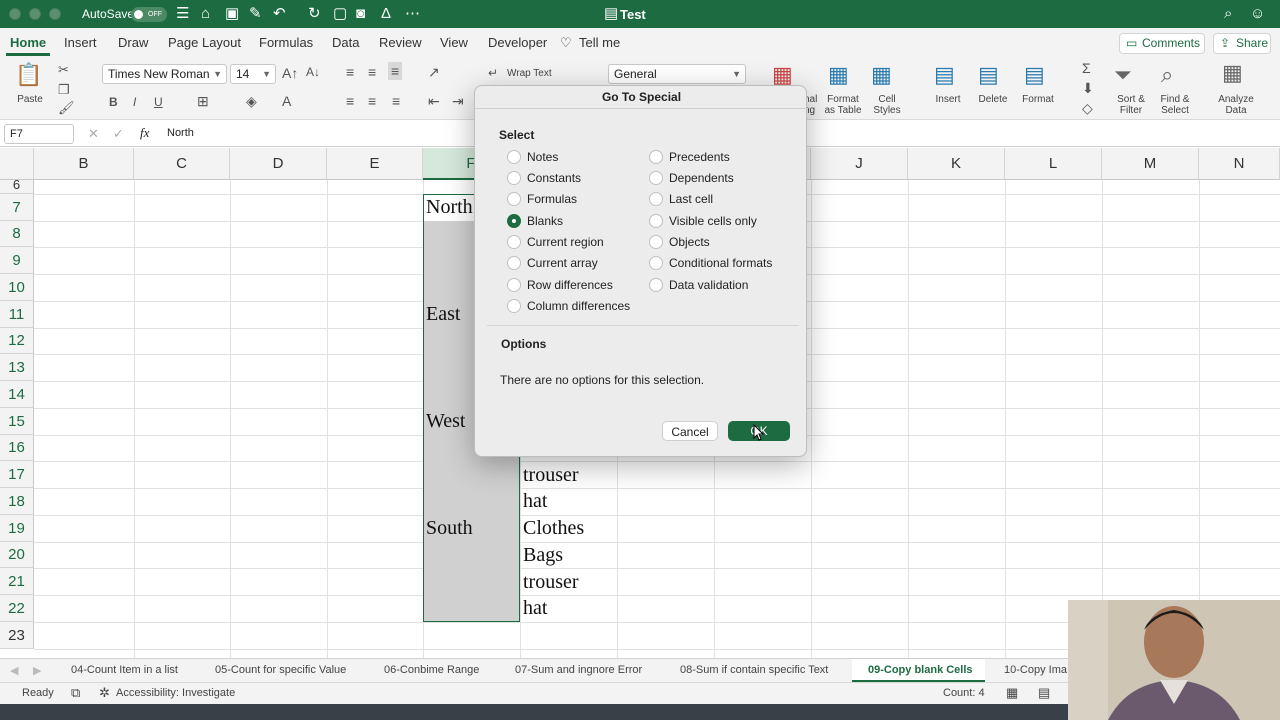 Image resolution: width=1280 pixels, height=720 pixels. Describe the element at coordinates (253, 74) in the screenshot. I see `font-size-select: 14 ▼` at that location.